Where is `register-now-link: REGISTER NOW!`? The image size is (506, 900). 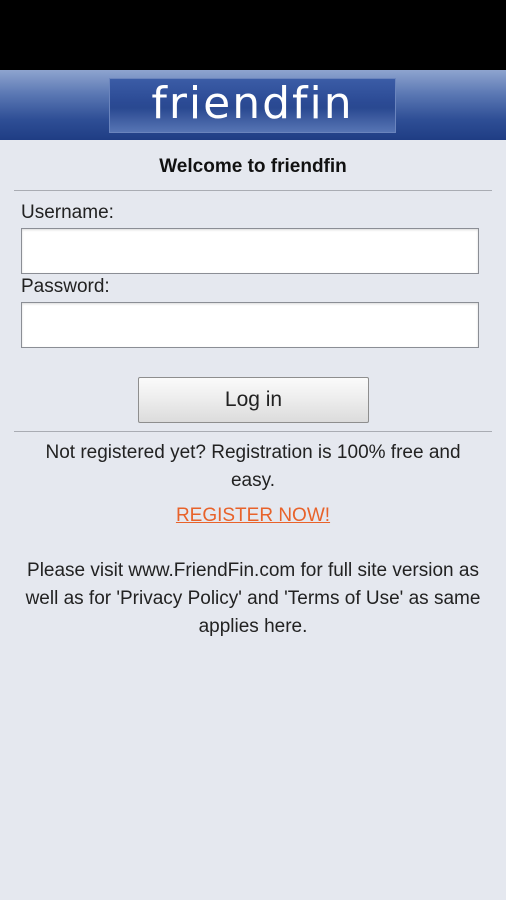
register-now-link: REGISTER NOW! is located at coordinates (253, 515).